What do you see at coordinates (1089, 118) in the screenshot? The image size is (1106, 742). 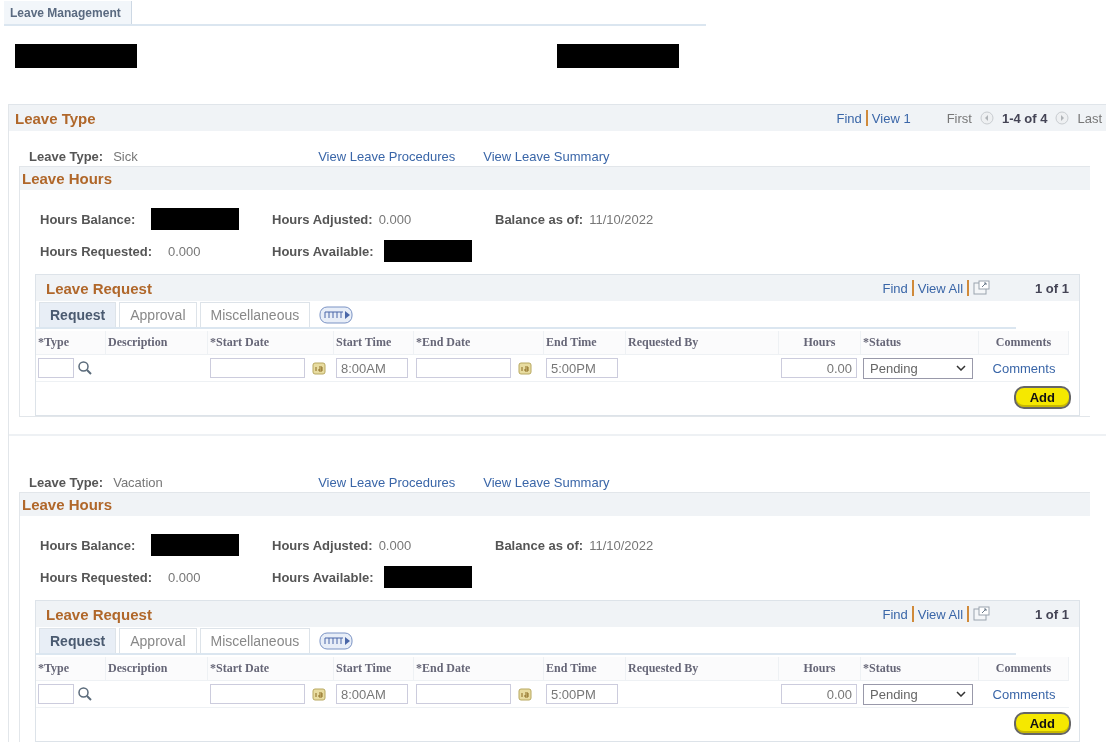 I see `last-label: Last` at bounding box center [1089, 118].